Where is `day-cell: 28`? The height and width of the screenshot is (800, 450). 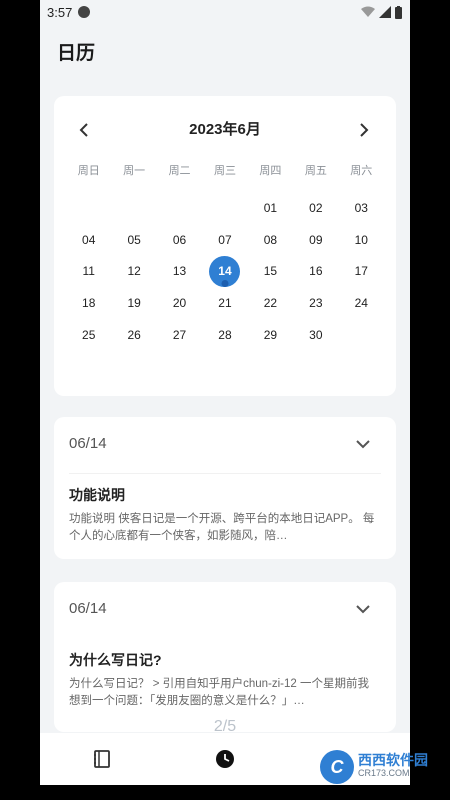 day-cell: 28 is located at coordinates (224, 335).